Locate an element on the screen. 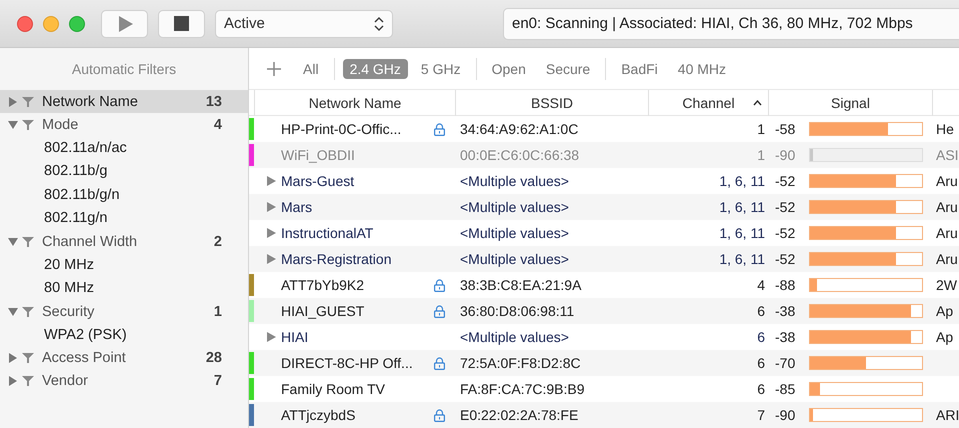 The height and width of the screenshot is (428, 959). stop-icon is located at coordinates (181, 23).